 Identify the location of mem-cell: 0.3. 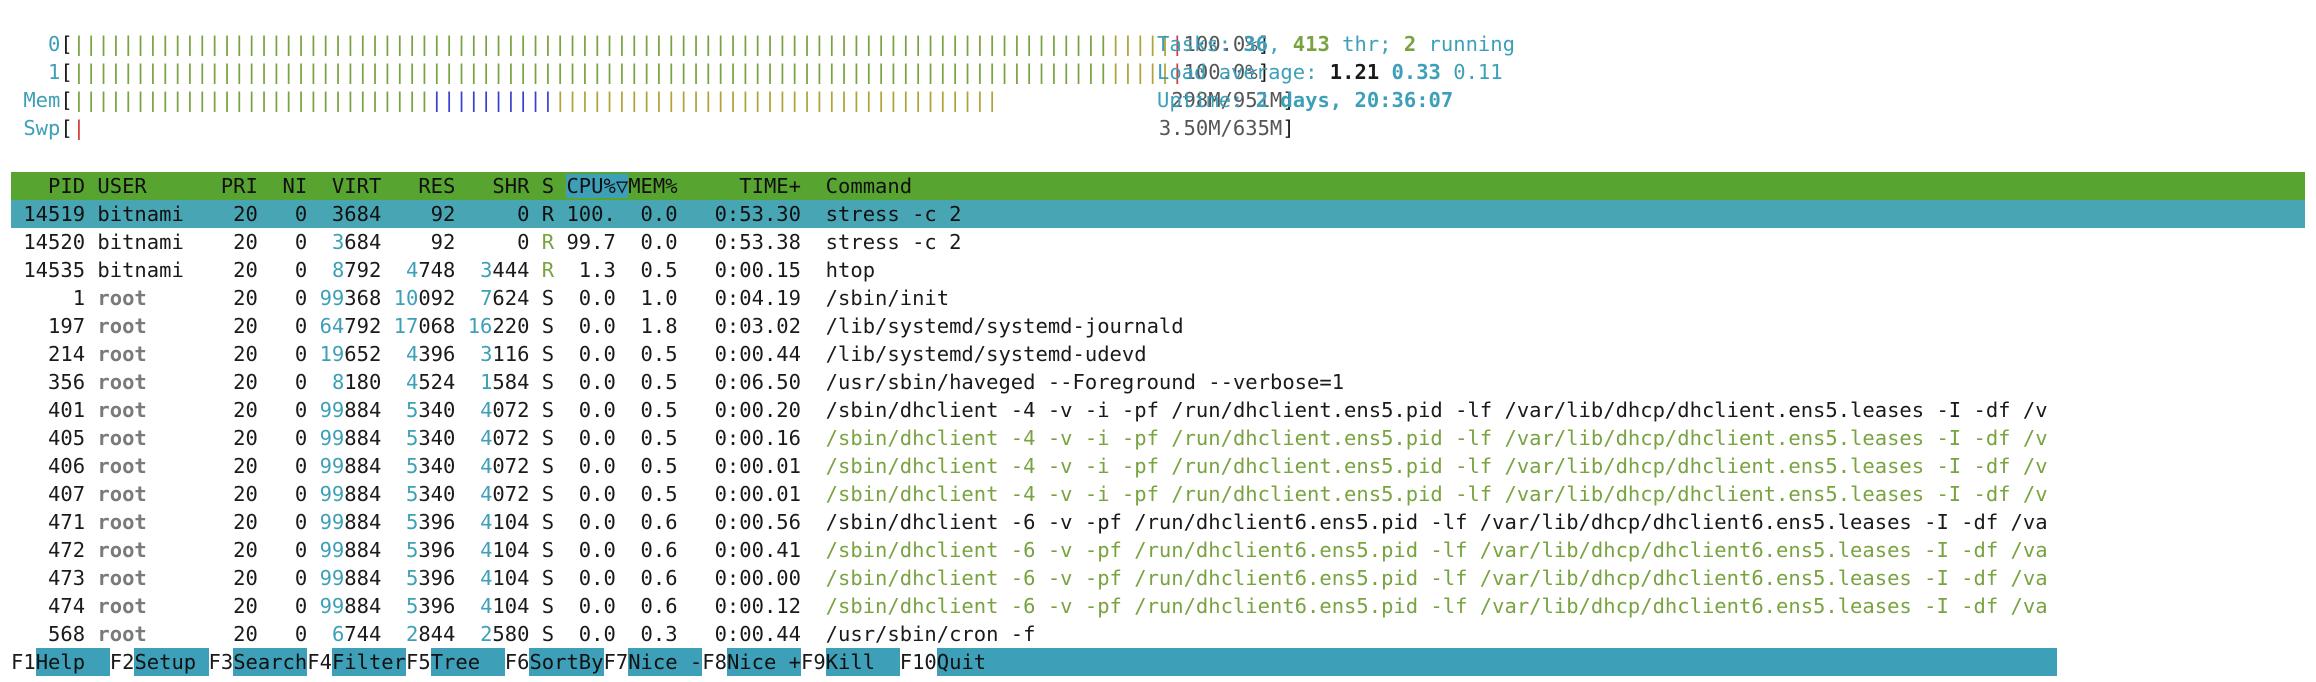
(659, 634).